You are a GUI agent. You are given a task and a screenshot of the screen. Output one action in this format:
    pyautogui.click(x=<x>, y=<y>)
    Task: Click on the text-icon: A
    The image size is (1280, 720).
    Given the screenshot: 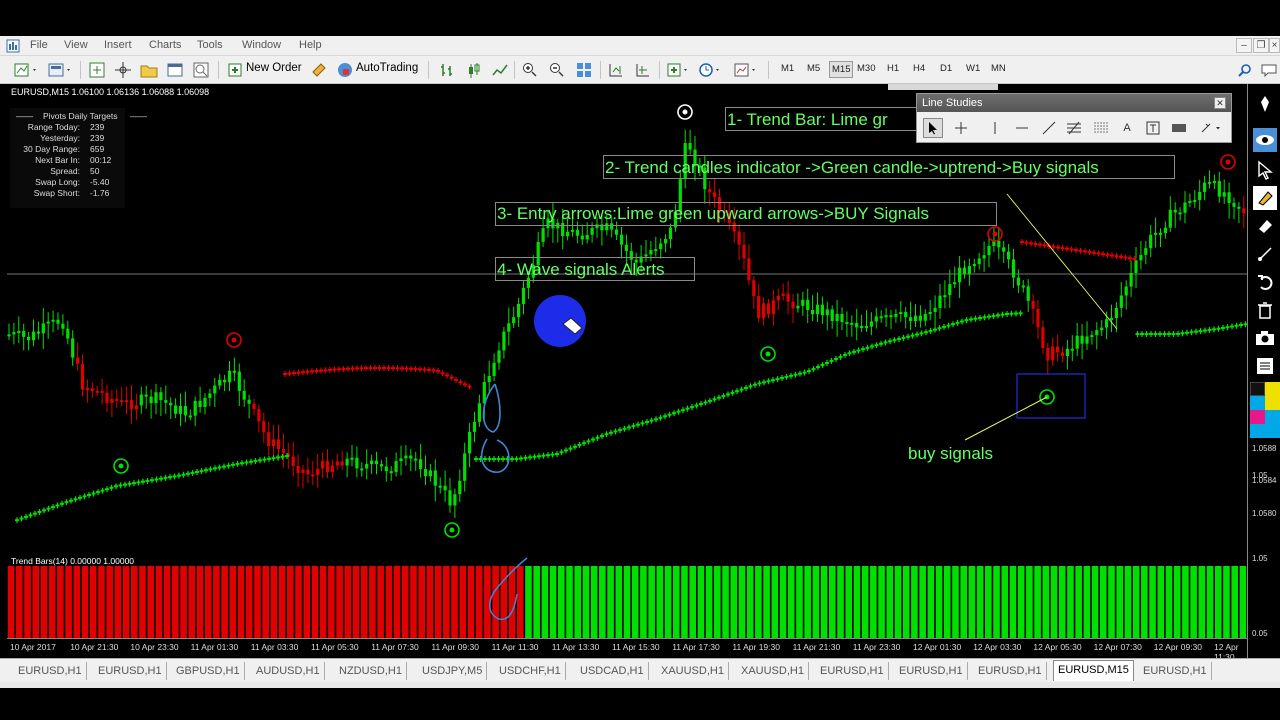 What is the action you would take?
    pyautogui.click(x=1127, y=128)
    